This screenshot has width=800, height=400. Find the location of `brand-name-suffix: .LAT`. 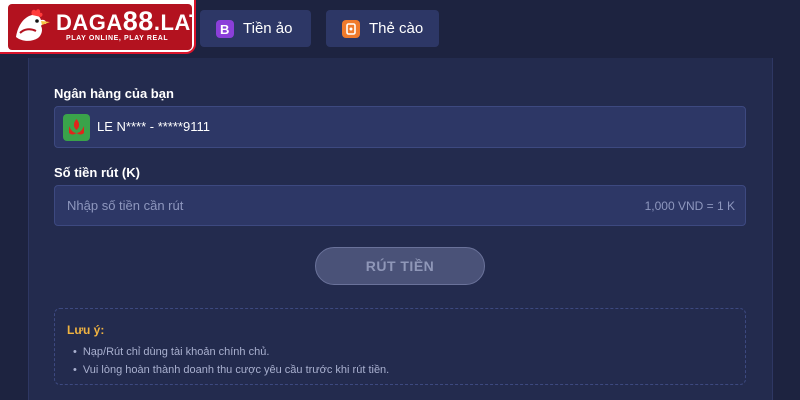

brand-name-suffix: .LAT is located at coordinates (173, 22).